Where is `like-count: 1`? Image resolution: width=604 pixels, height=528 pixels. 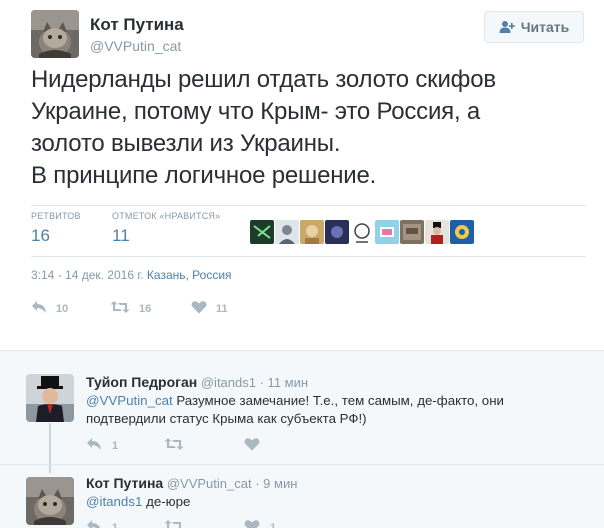
like-count: 1 is located at coordinates (273, 524).